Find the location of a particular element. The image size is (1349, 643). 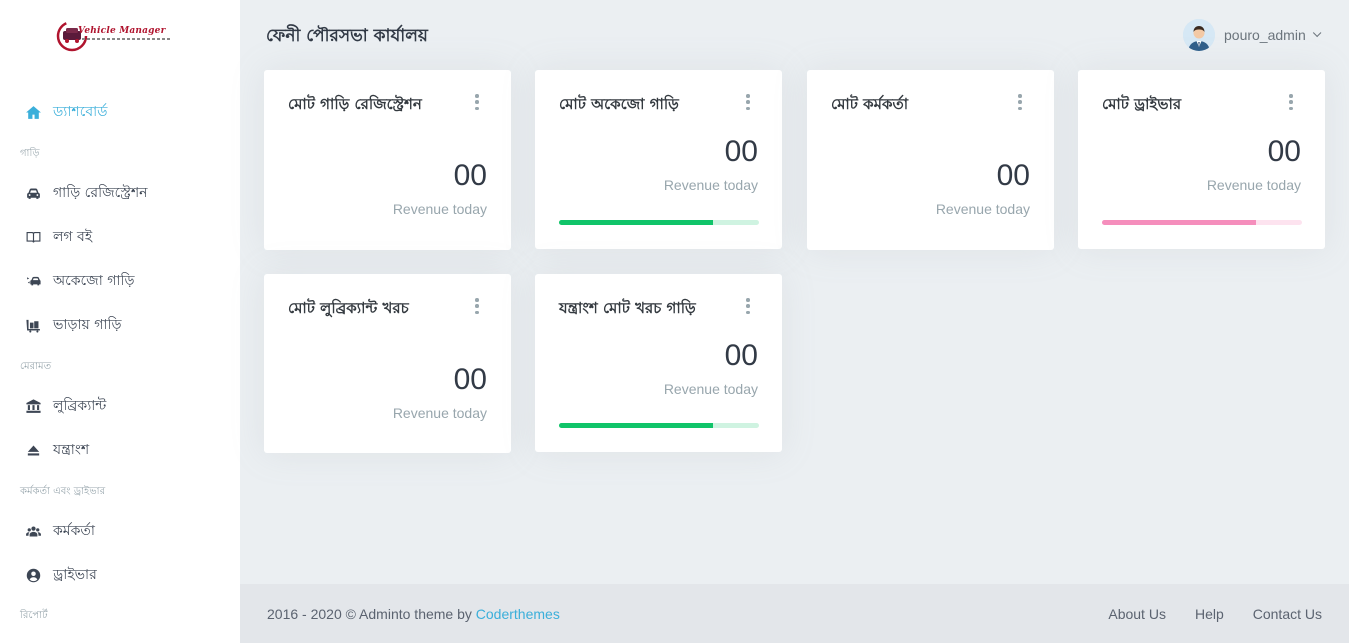

user-name: pouro_admin is located at coordinates (1265, 35).